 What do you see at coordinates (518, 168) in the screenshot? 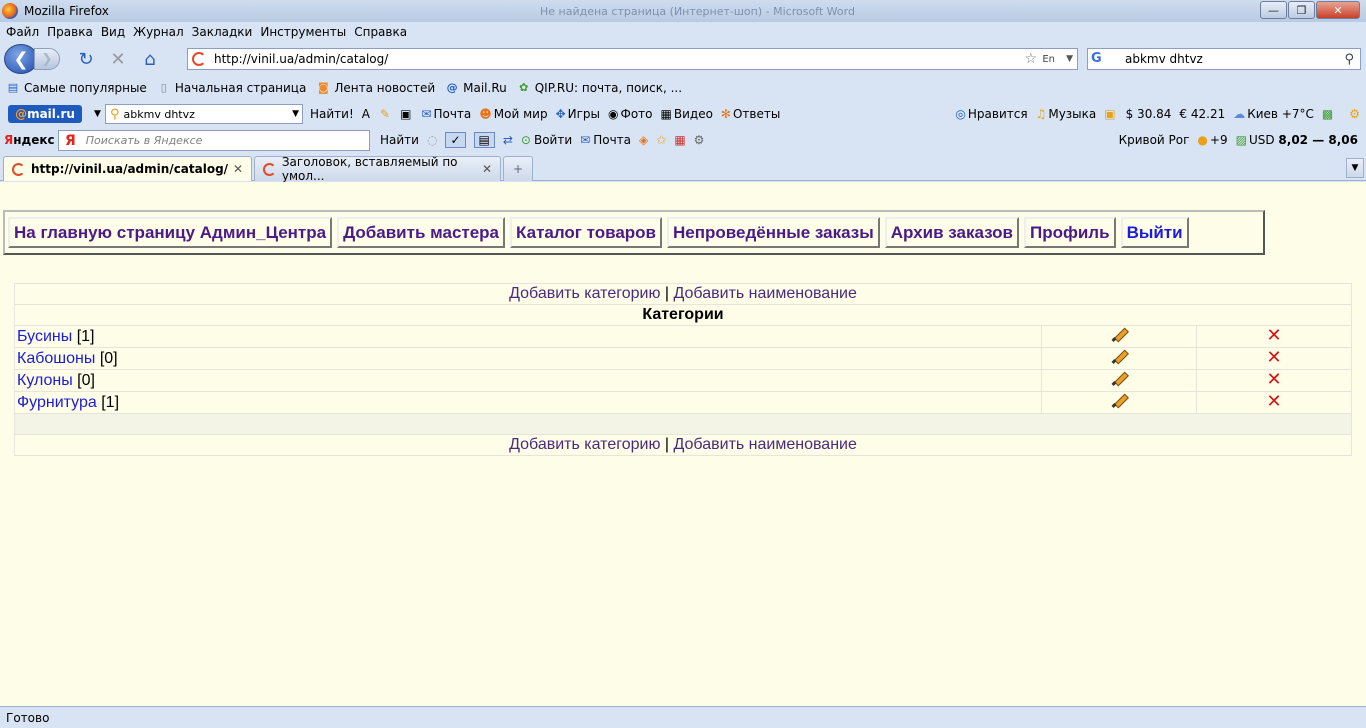
I see `new-tab-button: +` at bounding box center [518, 168].